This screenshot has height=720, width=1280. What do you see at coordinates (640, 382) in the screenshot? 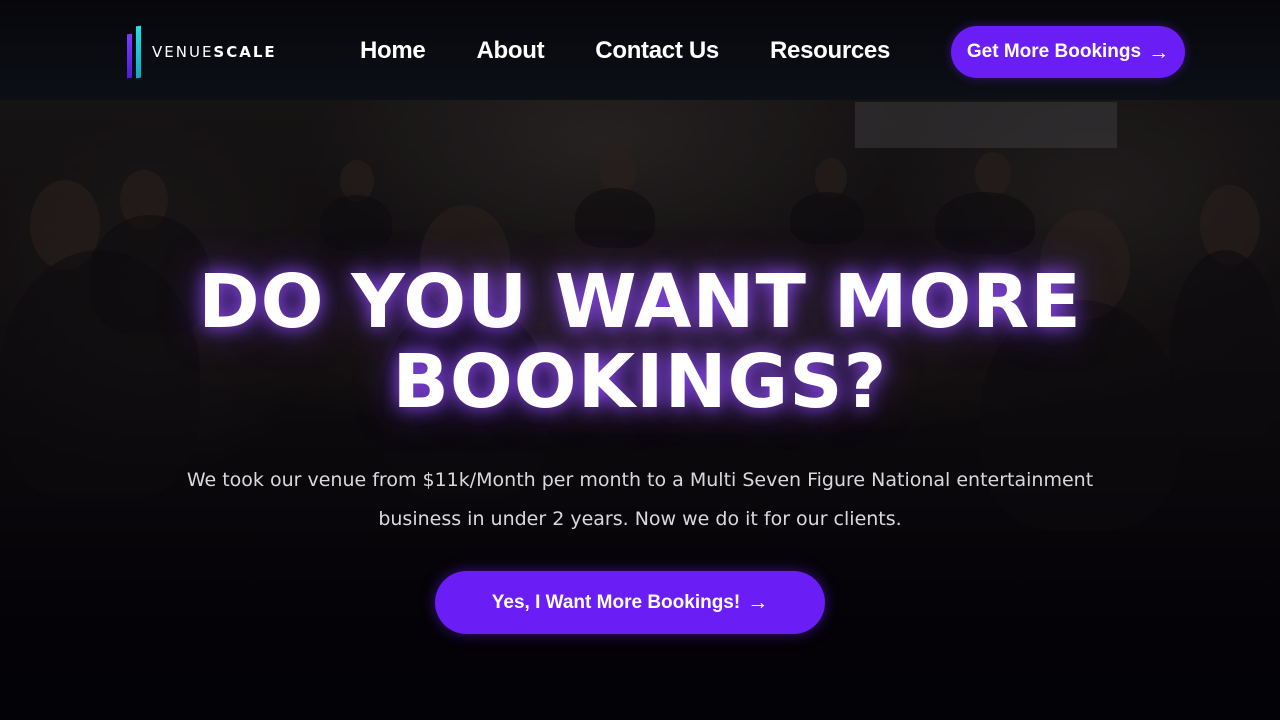
I see `hero-headline-line2: BOOKINGS?` at bounding box center [640, 382].